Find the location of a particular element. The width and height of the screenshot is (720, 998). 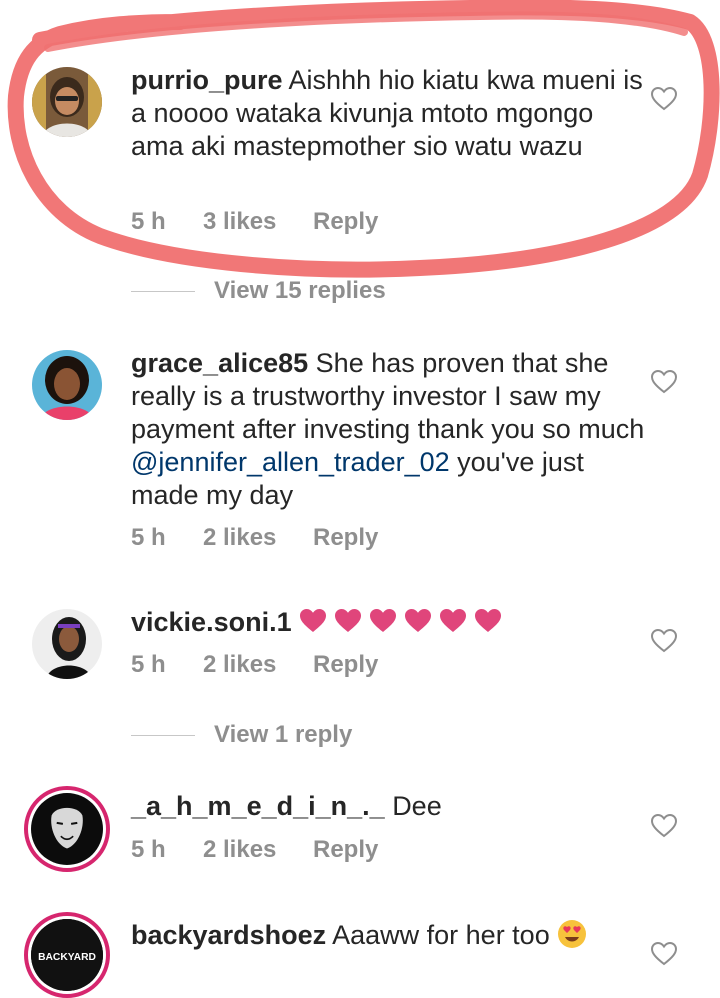

mask-avatar-icon is located at coordinates (67, 829).